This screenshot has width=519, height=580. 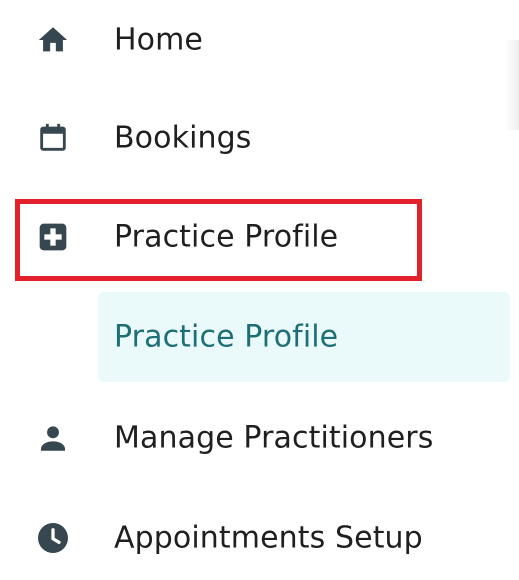 I want to click on nav-item-practice-profile: Practice Profile, so click(x=259, y=237).